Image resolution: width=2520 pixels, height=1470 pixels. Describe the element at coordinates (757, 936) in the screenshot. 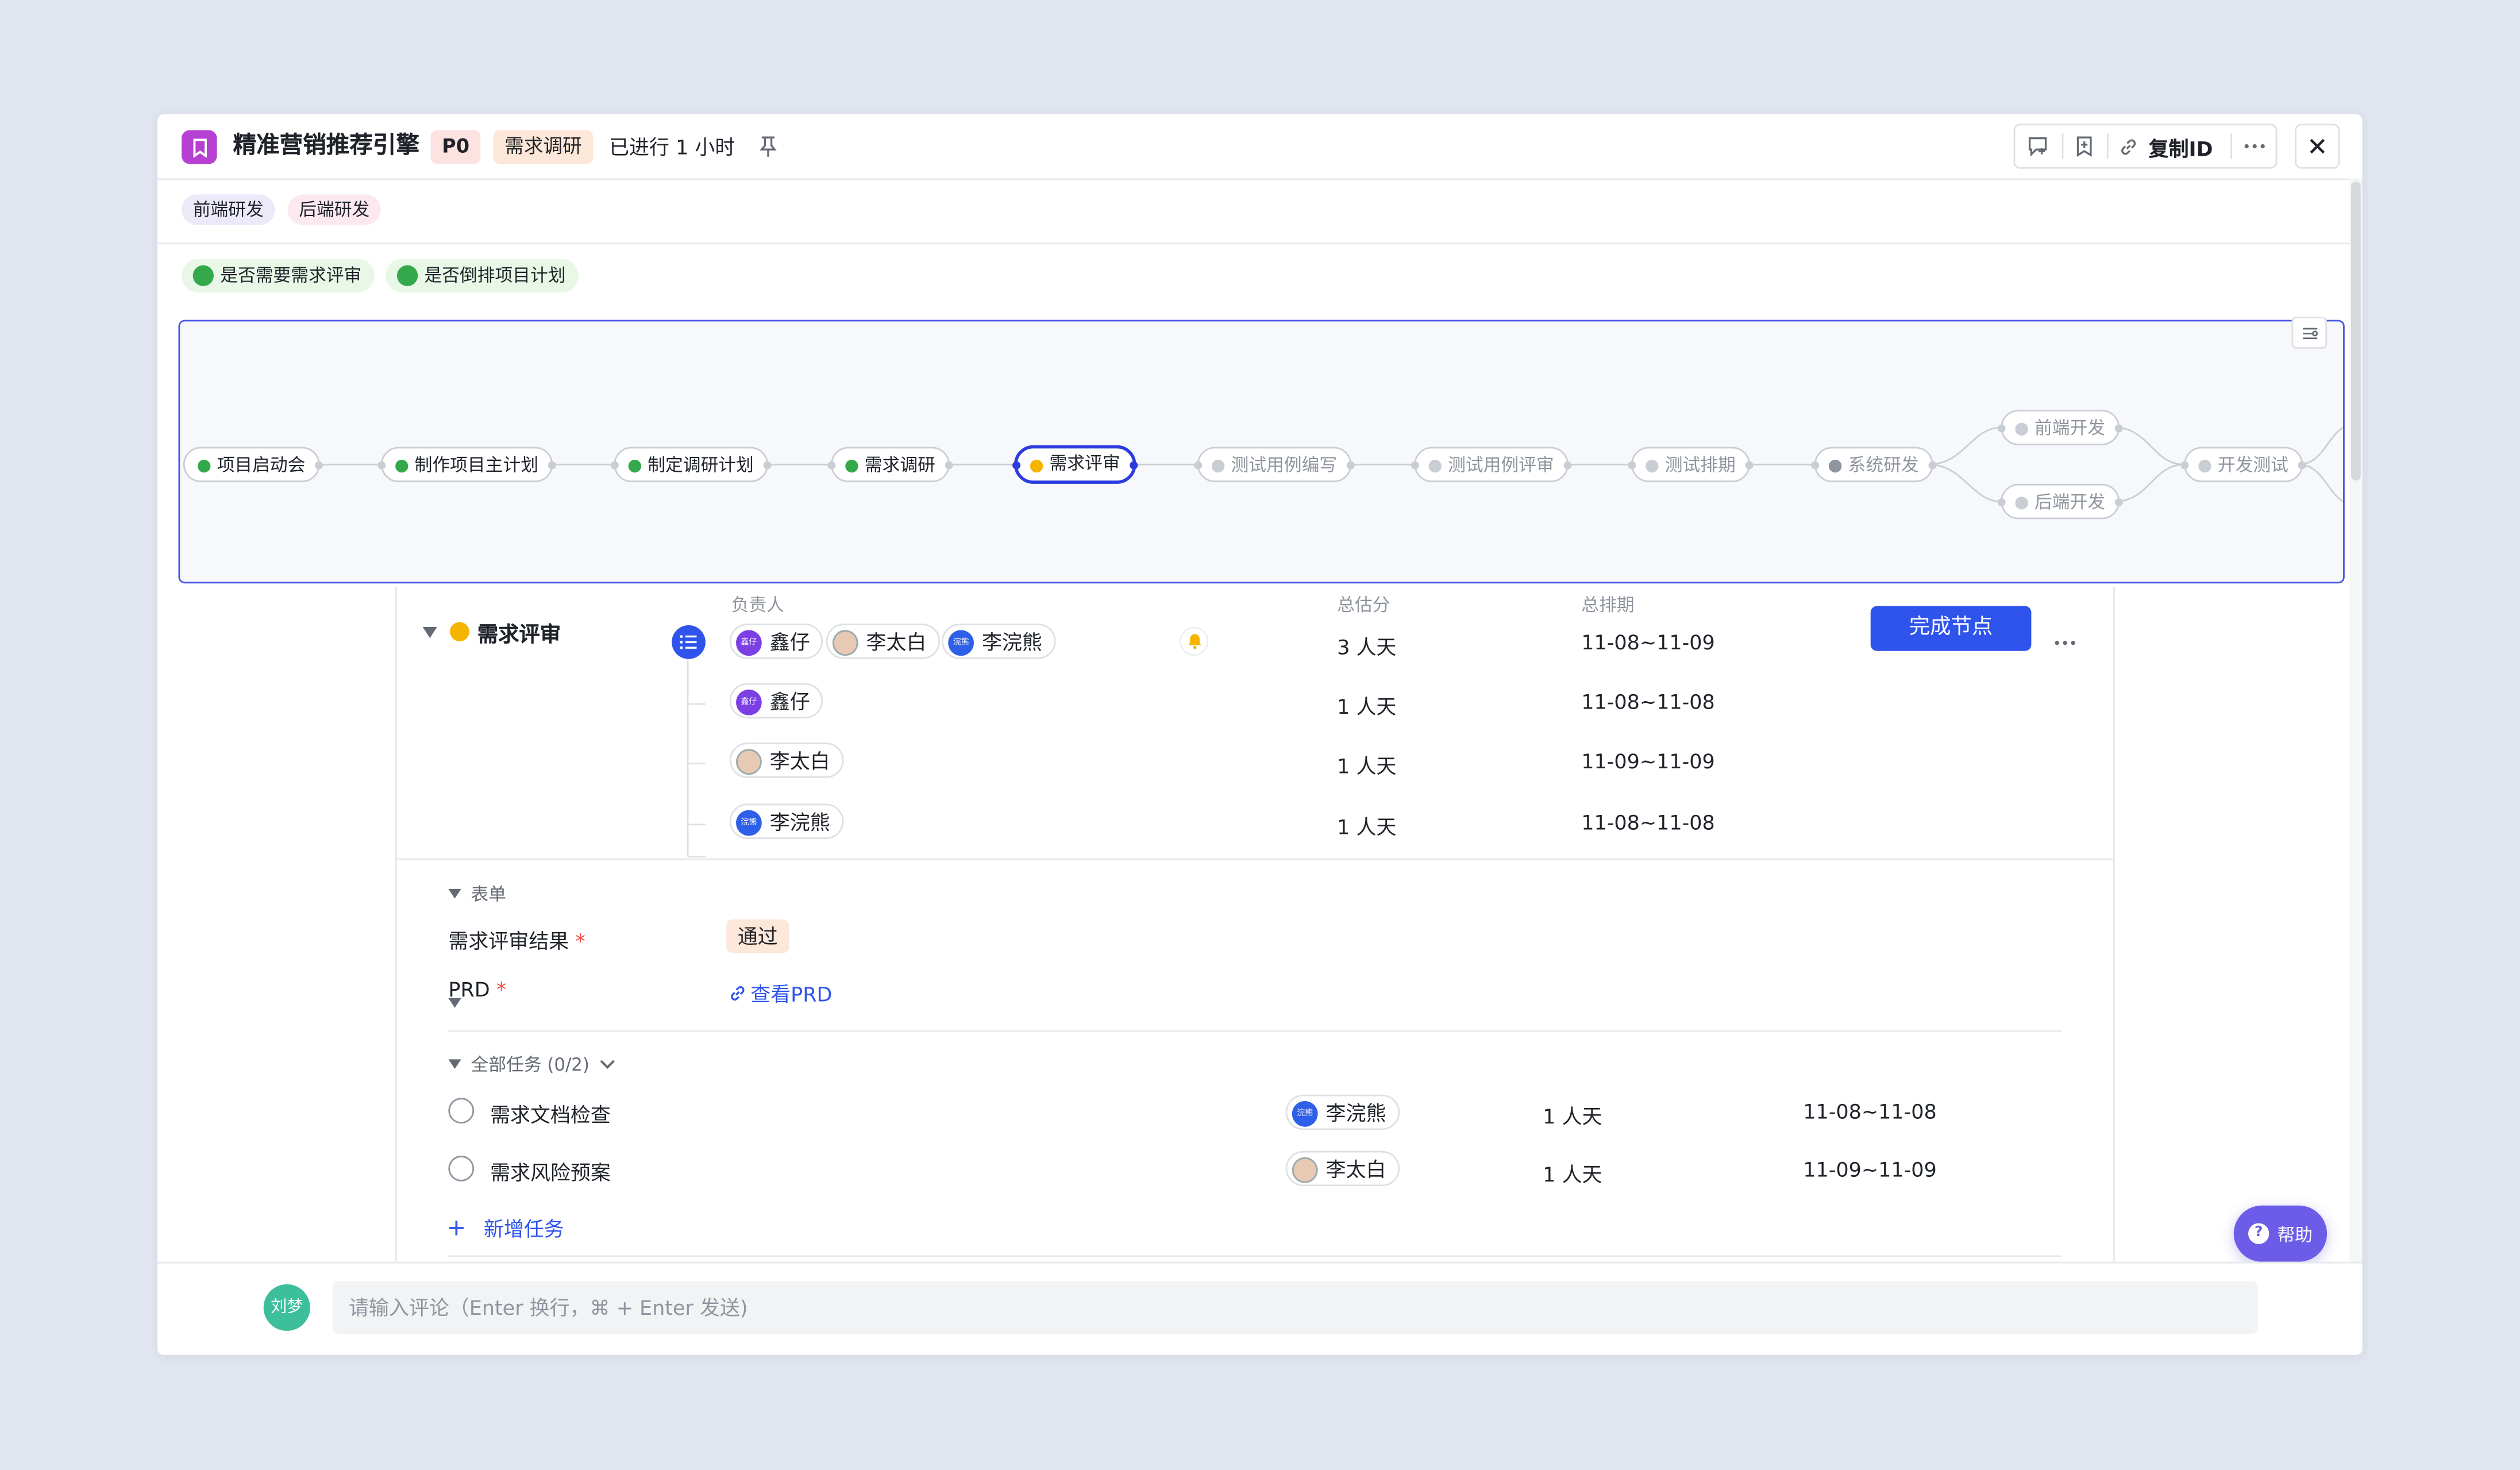

I see `review-result-tag: 通过` at that location.